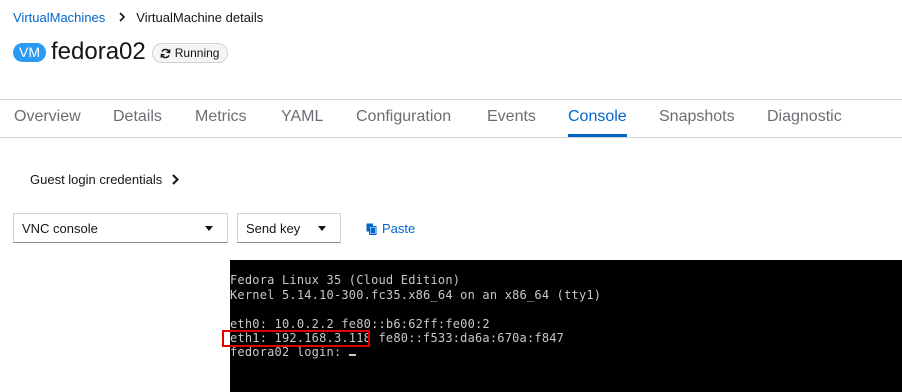 This screenshot has height=392, width=902. Describe the element at coordinates (221, 117) in the screenshot. I see `tab-metrics: Metrics` at that location.